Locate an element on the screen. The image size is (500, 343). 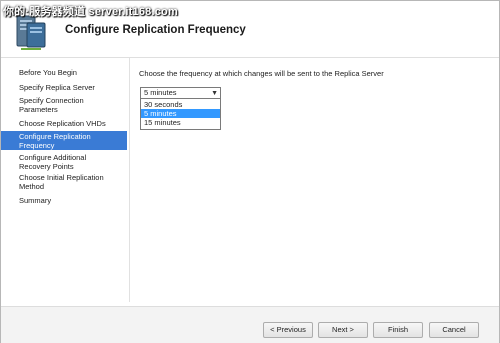
cancel-button: Cancel is located at coordinates (454, 330).